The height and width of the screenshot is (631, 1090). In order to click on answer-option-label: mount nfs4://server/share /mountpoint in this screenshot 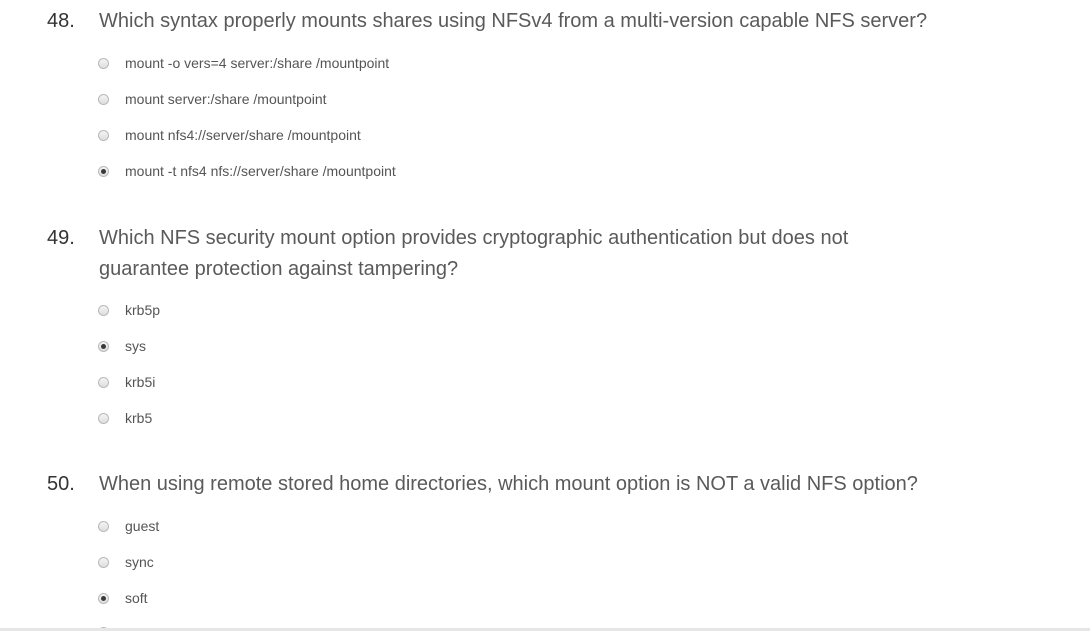, I will do `click(243, 135)`.